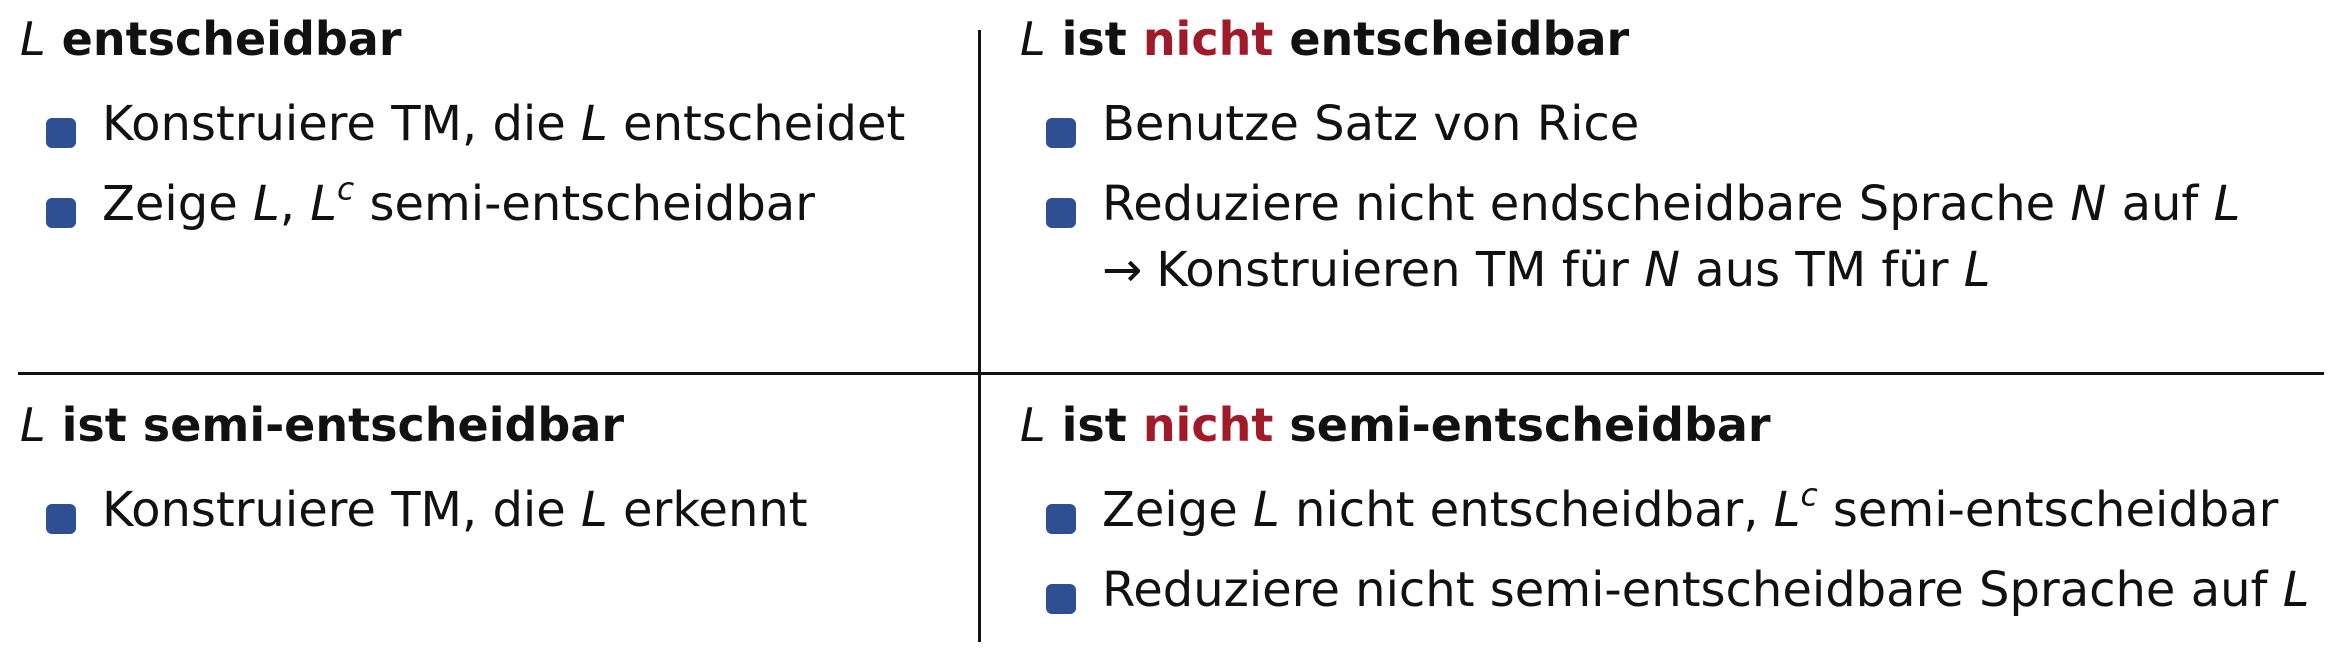 The width and height of the screenshot is (2342, 662). What do you see at coordinates (1400, 269) in the screenshot?
I see `item-text: Konstruieren TM für` at bounding box center [1400, 269].